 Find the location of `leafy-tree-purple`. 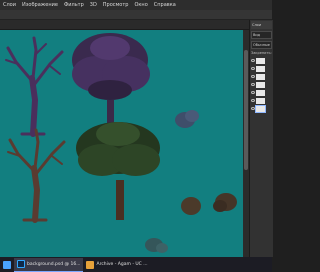

leafy-tree-purple is located at coordinates (111, 83).